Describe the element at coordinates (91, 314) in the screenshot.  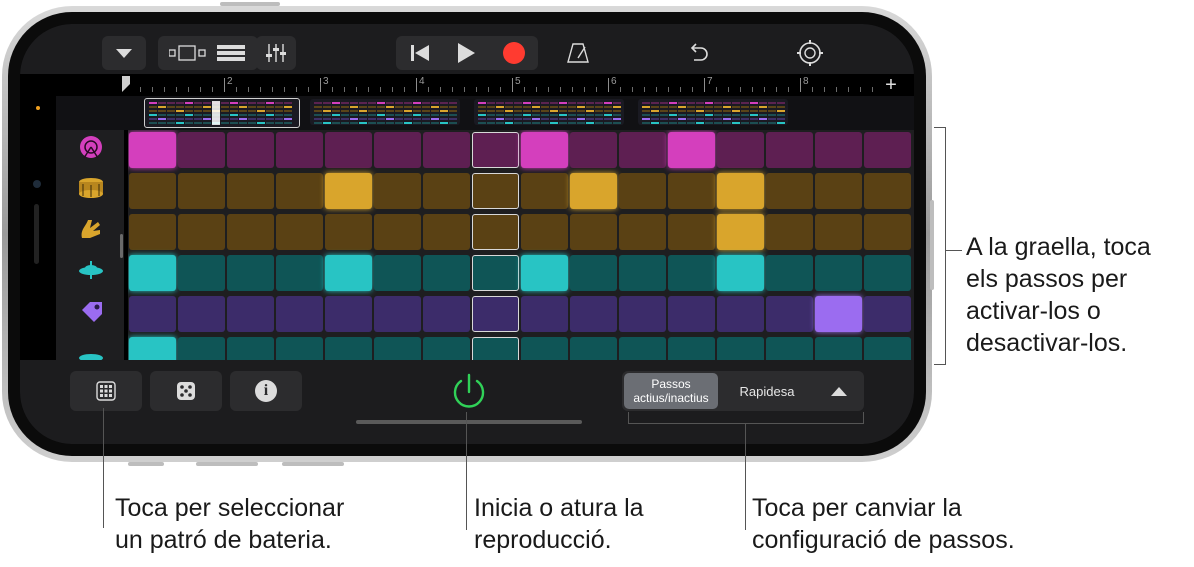
I see `track-tambourine-button` at that location.